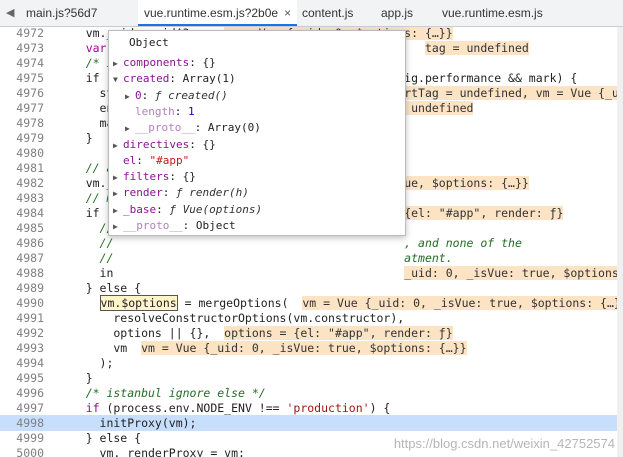 This screenshot has height=457, width=623. Describe the element at coordinates (143, 193) in the screenshot. I see `property-token: render` at that location.